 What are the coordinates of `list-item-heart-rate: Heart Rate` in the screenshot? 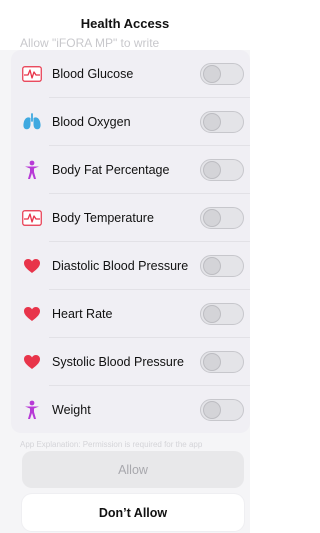 It's located at (130, 314).